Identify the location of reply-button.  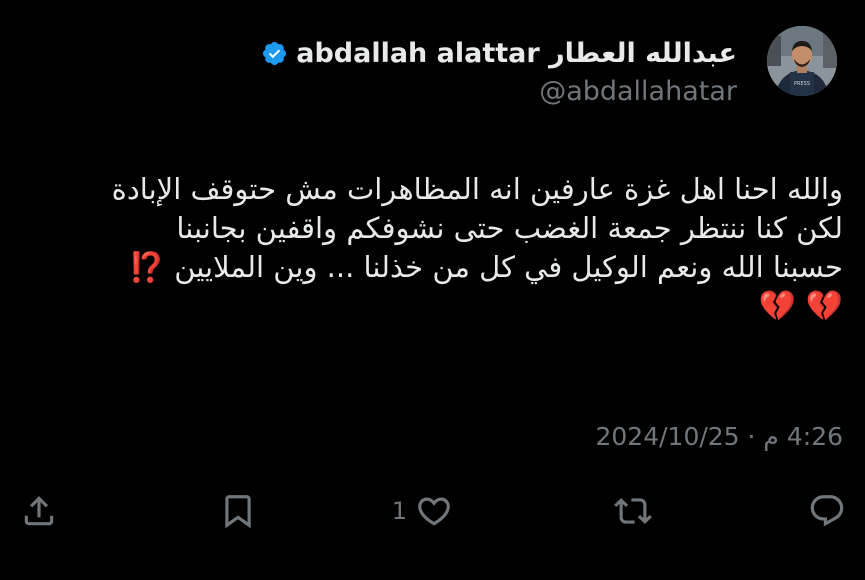
(827, 511).